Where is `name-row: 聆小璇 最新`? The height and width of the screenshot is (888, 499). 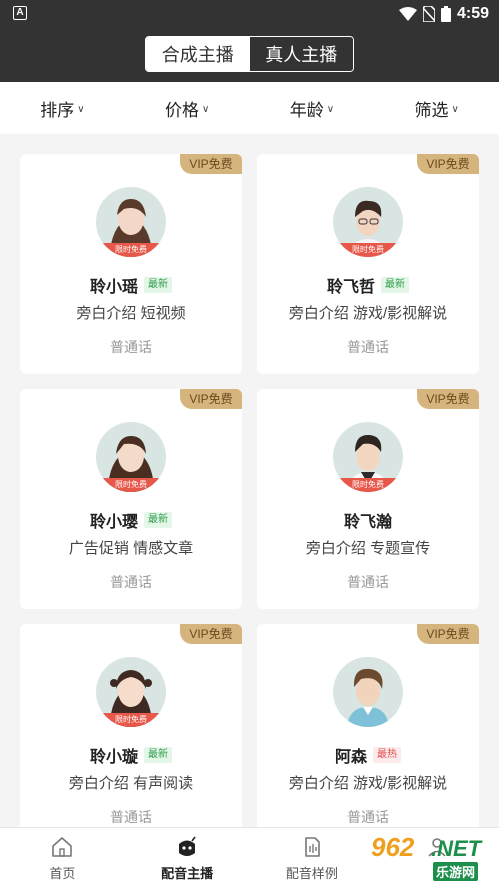 name-row: 聆小璇 最新 is located at coordinates (131, 755).